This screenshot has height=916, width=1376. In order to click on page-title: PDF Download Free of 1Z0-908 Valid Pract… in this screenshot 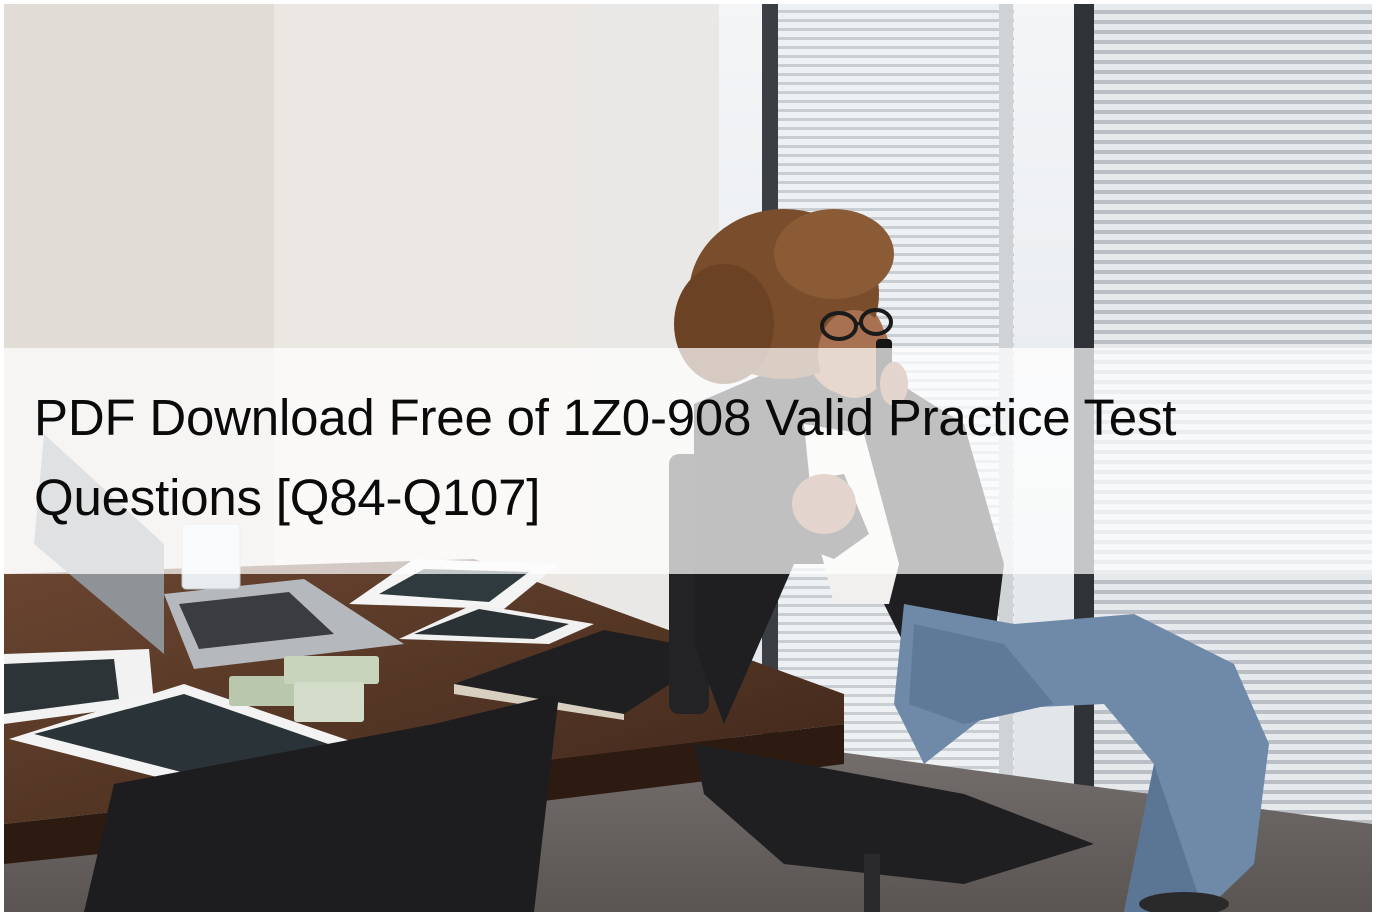, I will do `click(605, 457)`.